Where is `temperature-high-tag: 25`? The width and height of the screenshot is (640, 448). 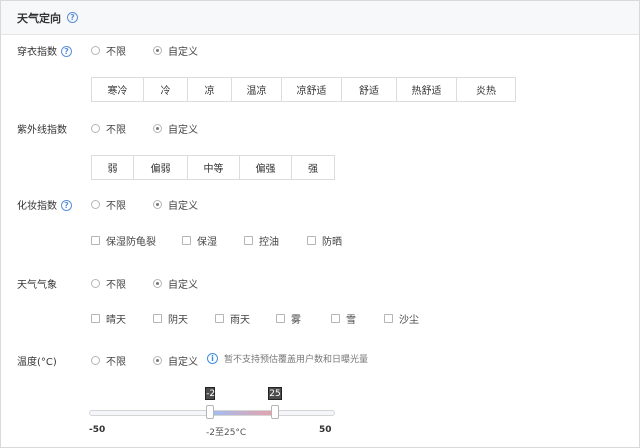
temperature-high-tag: 25 is located at coordinates (275, 393).